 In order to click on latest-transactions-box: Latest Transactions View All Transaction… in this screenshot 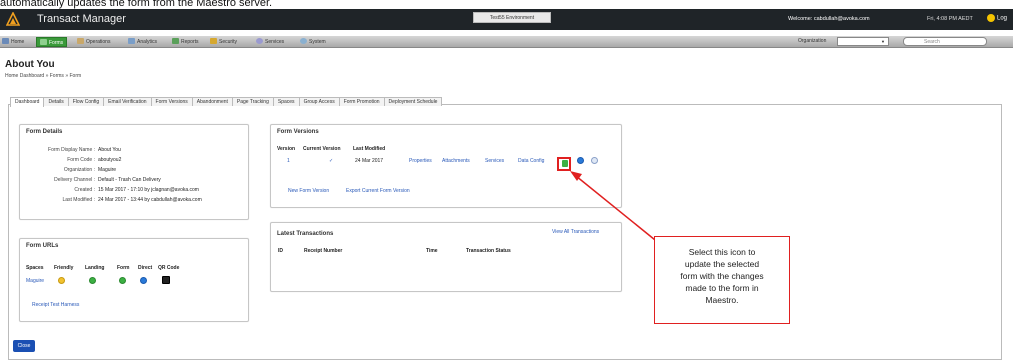, I will do `click(446, 257)`.